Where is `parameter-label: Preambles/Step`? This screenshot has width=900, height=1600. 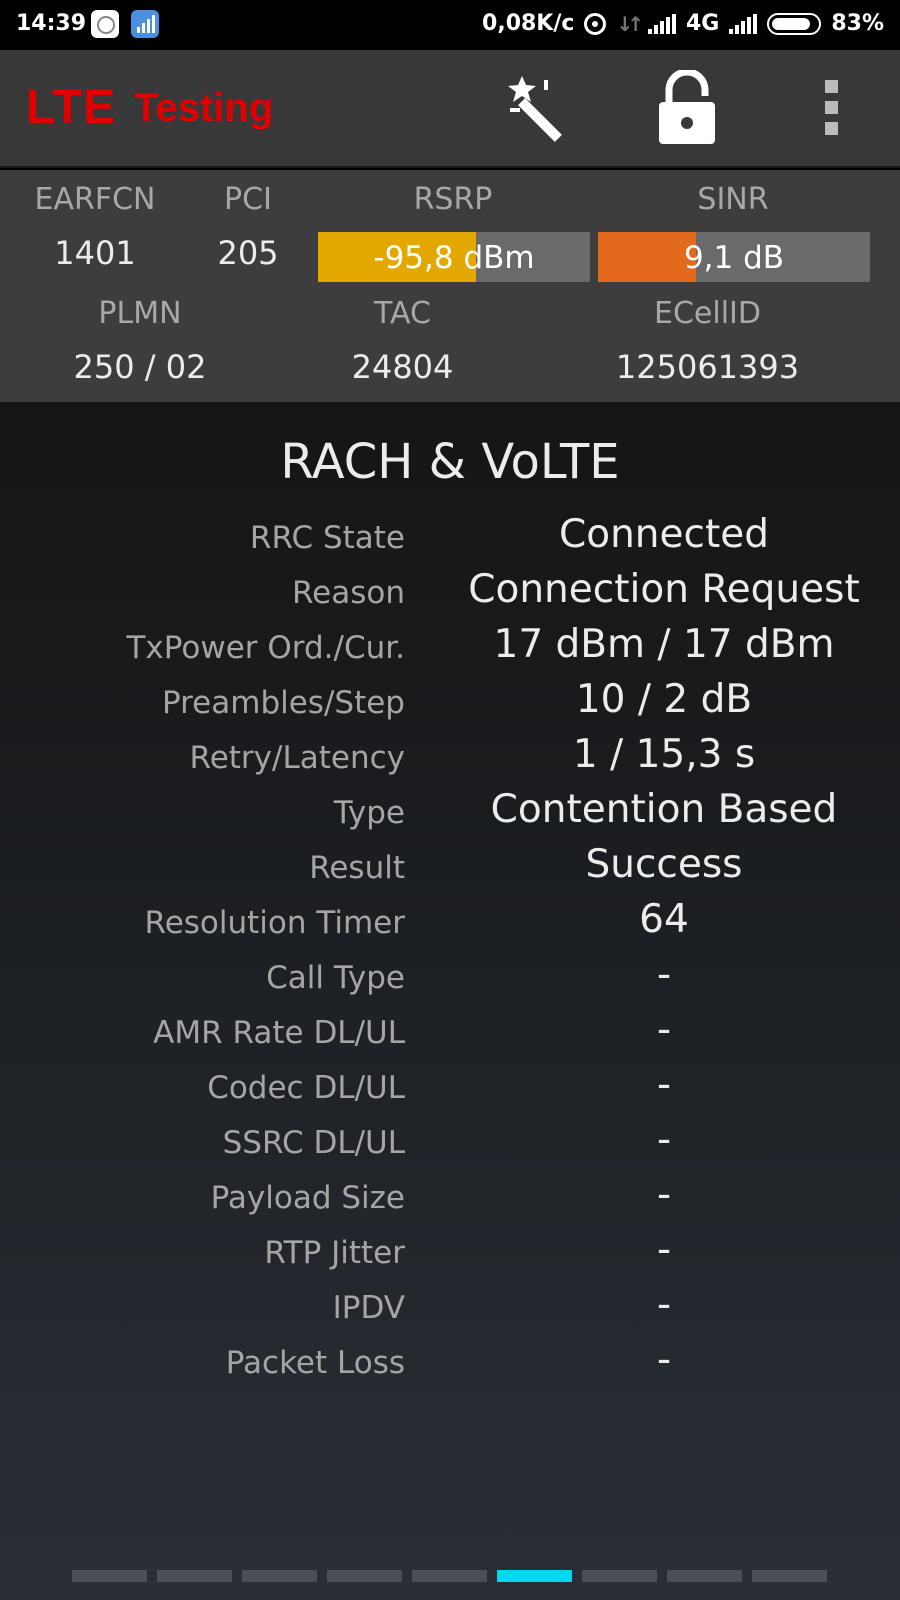 parameter-label: Preambles/Step is located at coordinates (283, 703).